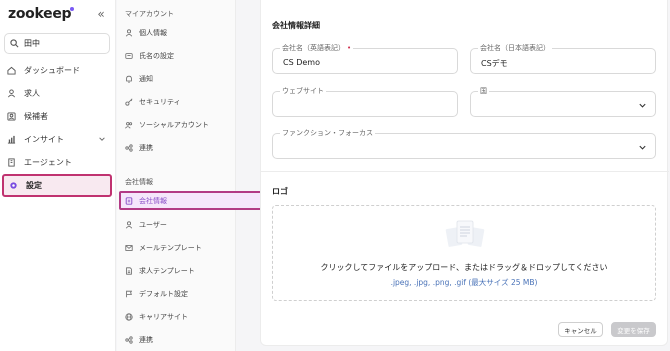  Describe the element at coordinates (129, 124) in the screenshot. I see `users-icon` at that location.